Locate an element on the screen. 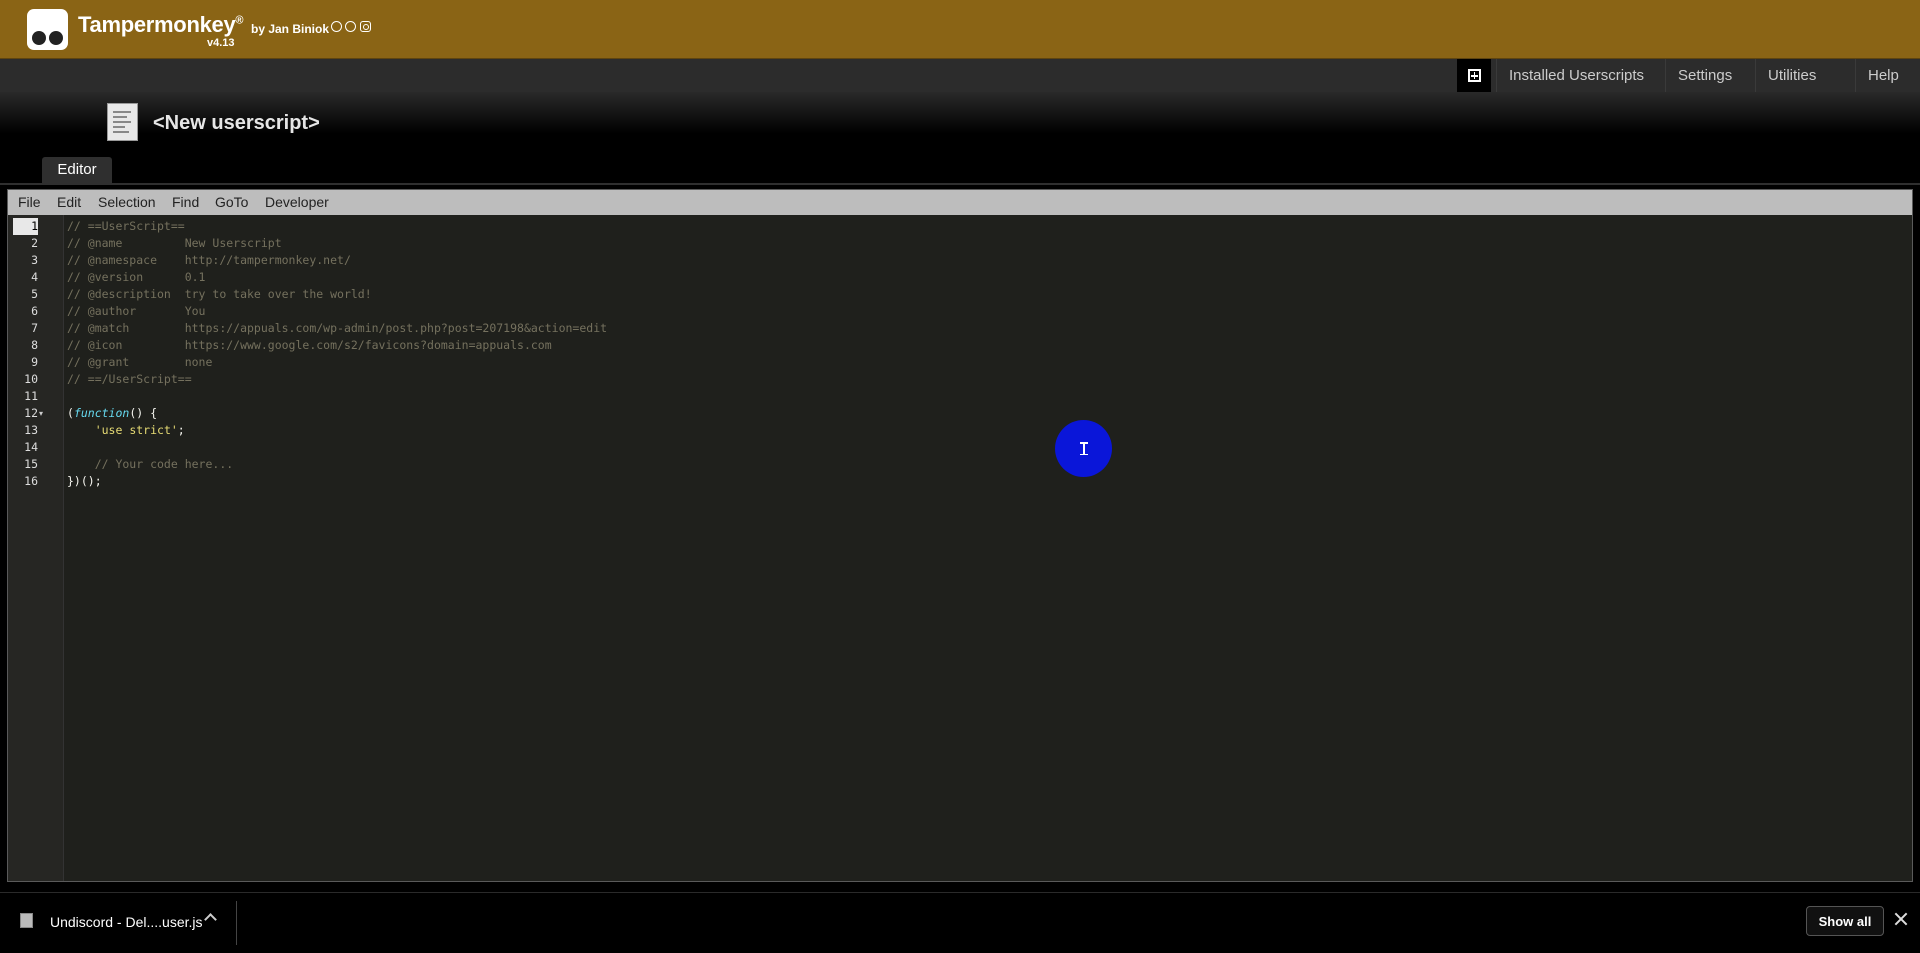  mouse-cursor-highlight is located at coordinates (1083, 448).